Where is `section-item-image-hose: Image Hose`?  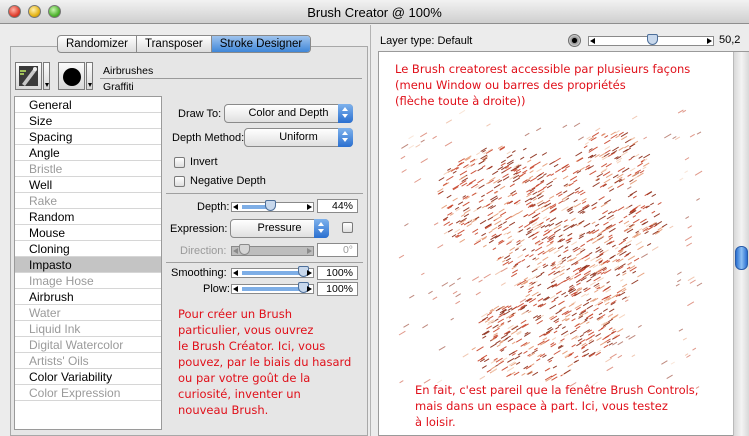
section-item-image-hose: Image Hose is located at coordinates (88, 281).